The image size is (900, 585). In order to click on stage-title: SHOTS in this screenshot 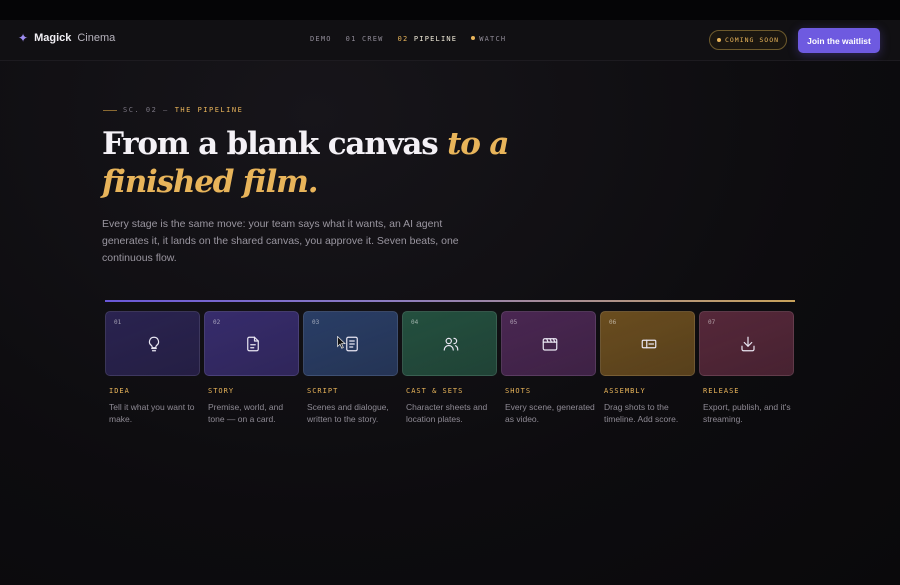, I will do `click(518, 391)`.